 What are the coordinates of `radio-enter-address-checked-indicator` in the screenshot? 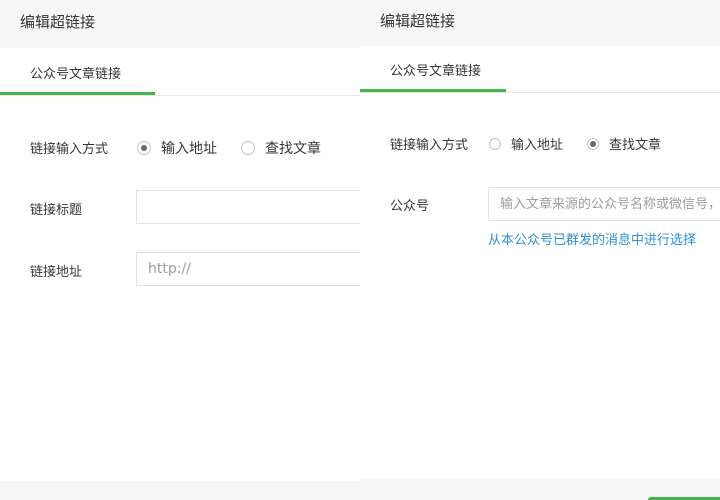 It's located at (144, 148).